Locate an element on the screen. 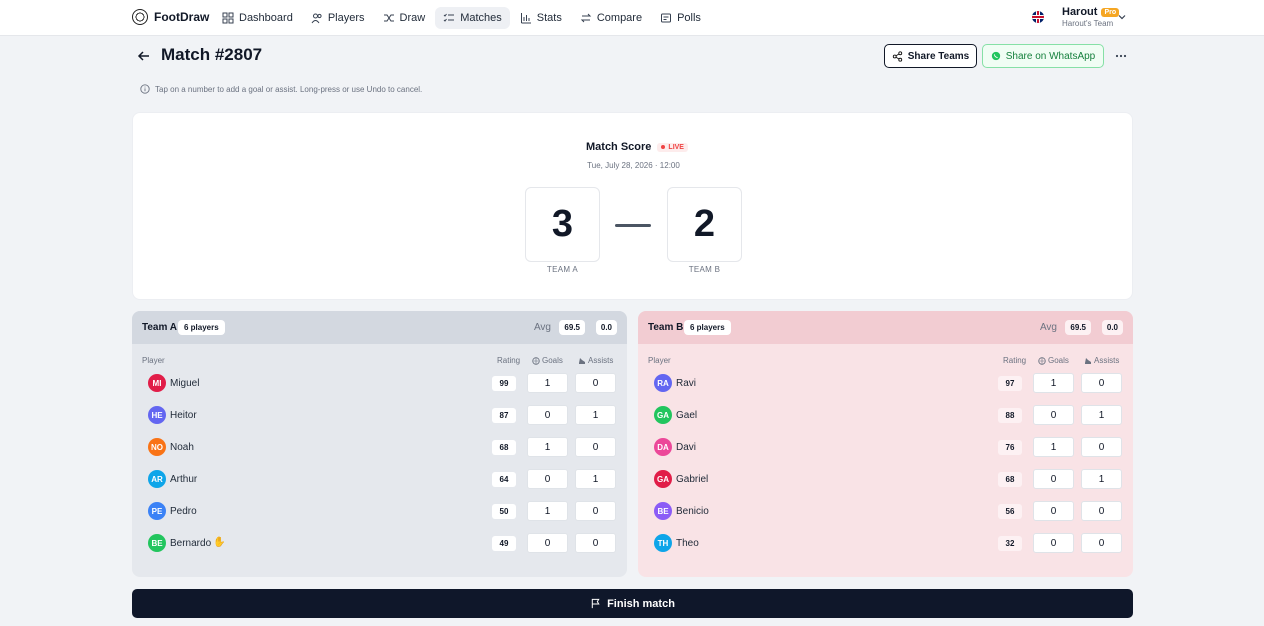 Image resolution: width=1264 pixels, height=626 pixels. col-player: Player is located at coordinates (659, 360).